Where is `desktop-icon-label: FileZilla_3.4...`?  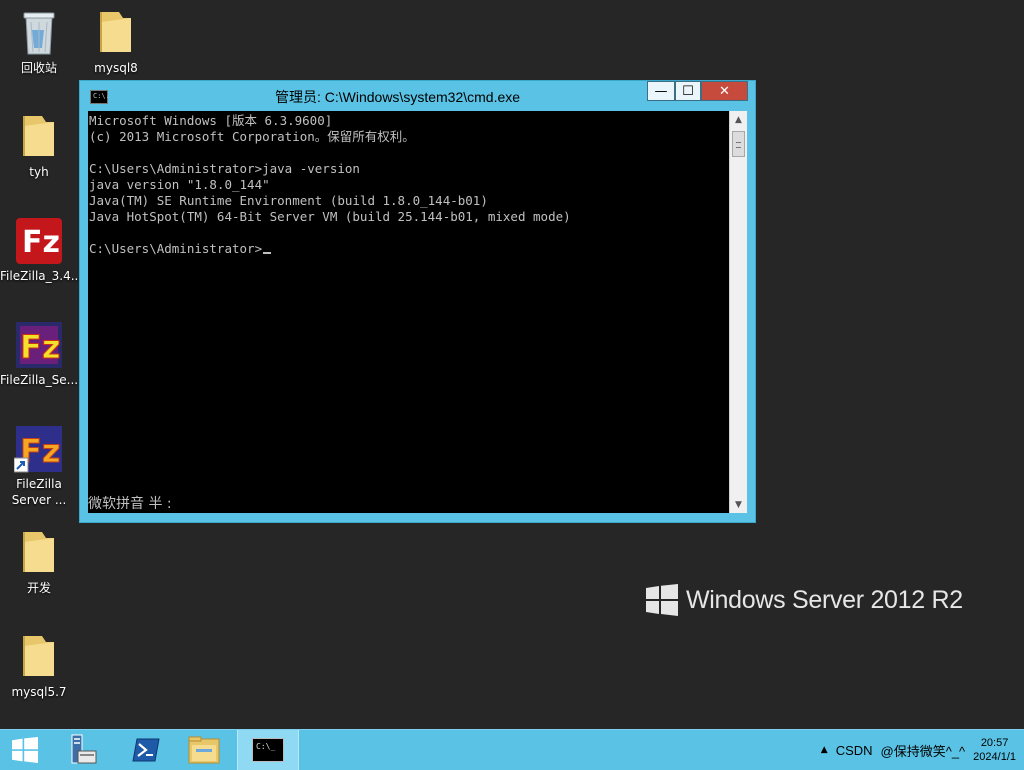 desktop-icon-label: FileZilla_3.4... is located at coordinates (41, 276).